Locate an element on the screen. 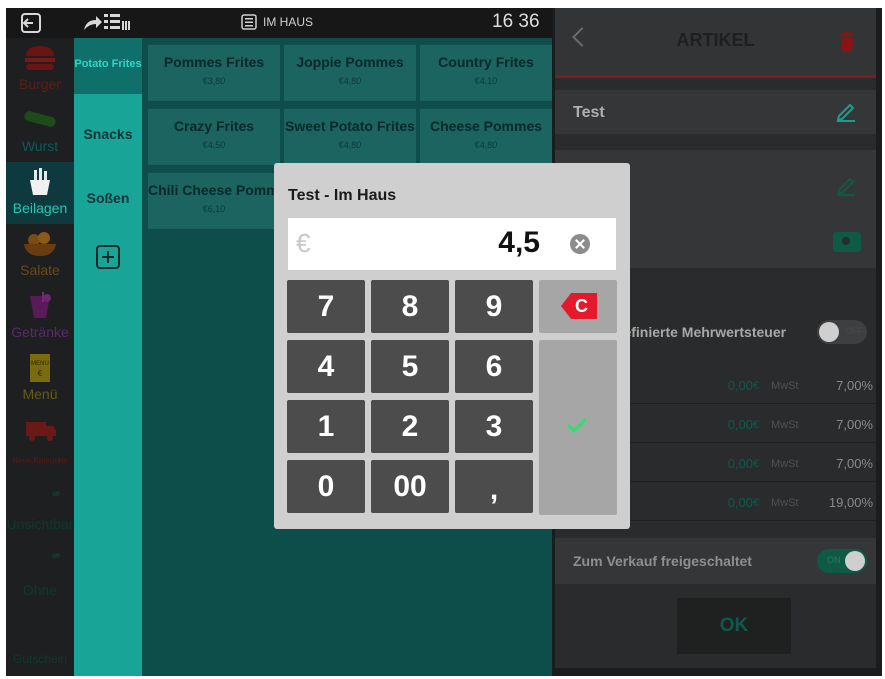  category-menu: MENU € Menü is located at coordinates (40, 379).